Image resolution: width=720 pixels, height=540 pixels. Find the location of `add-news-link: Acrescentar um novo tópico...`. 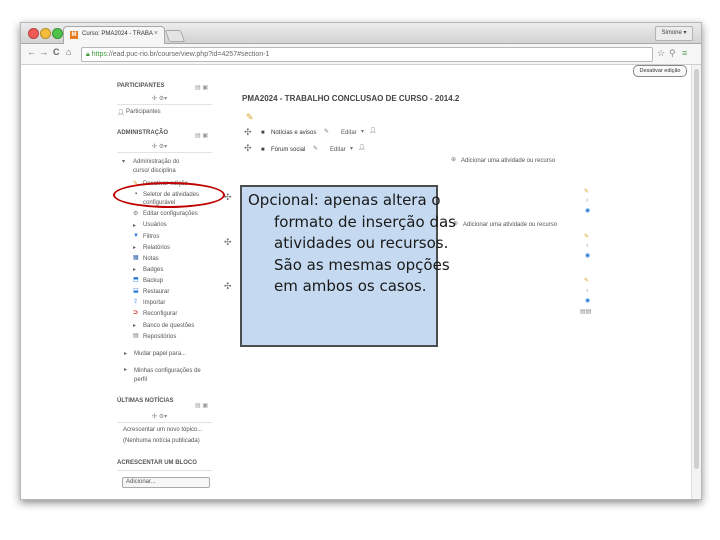

add-news-link: Acrescentar um novo tópico... is located at coordinates (162, 430).